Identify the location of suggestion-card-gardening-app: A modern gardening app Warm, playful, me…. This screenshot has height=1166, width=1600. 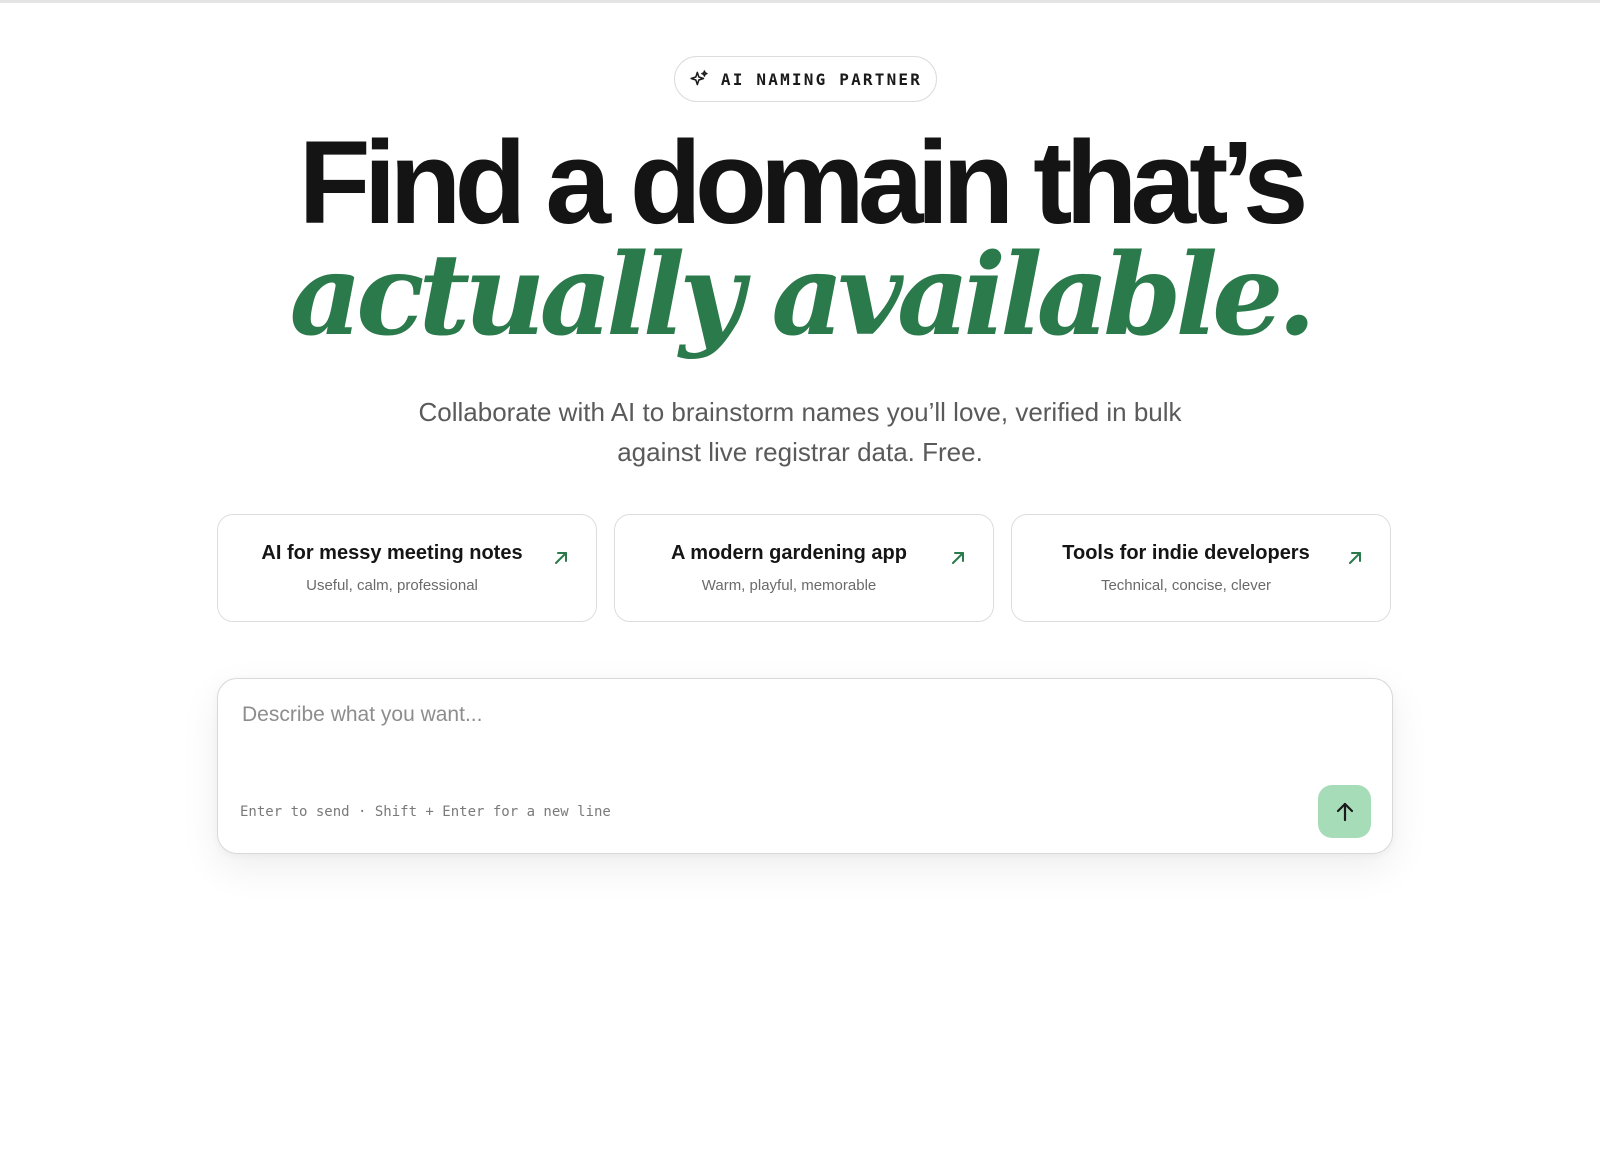
(804, 568).